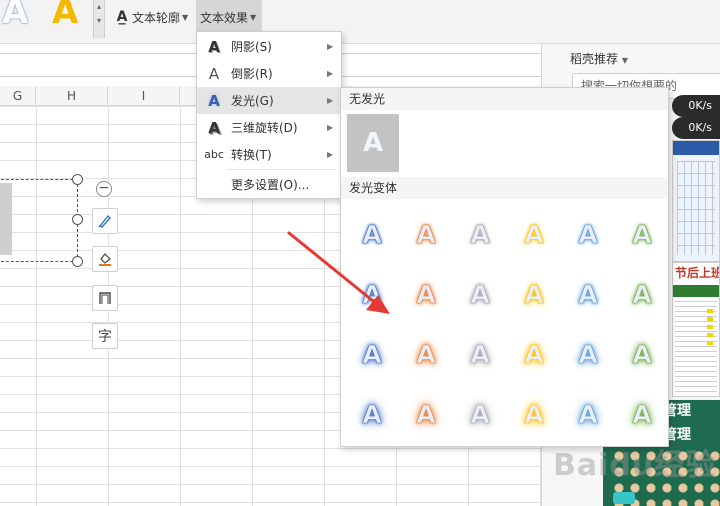  I want to click on menu-item-label: 阴影(S), so click(251, 47).